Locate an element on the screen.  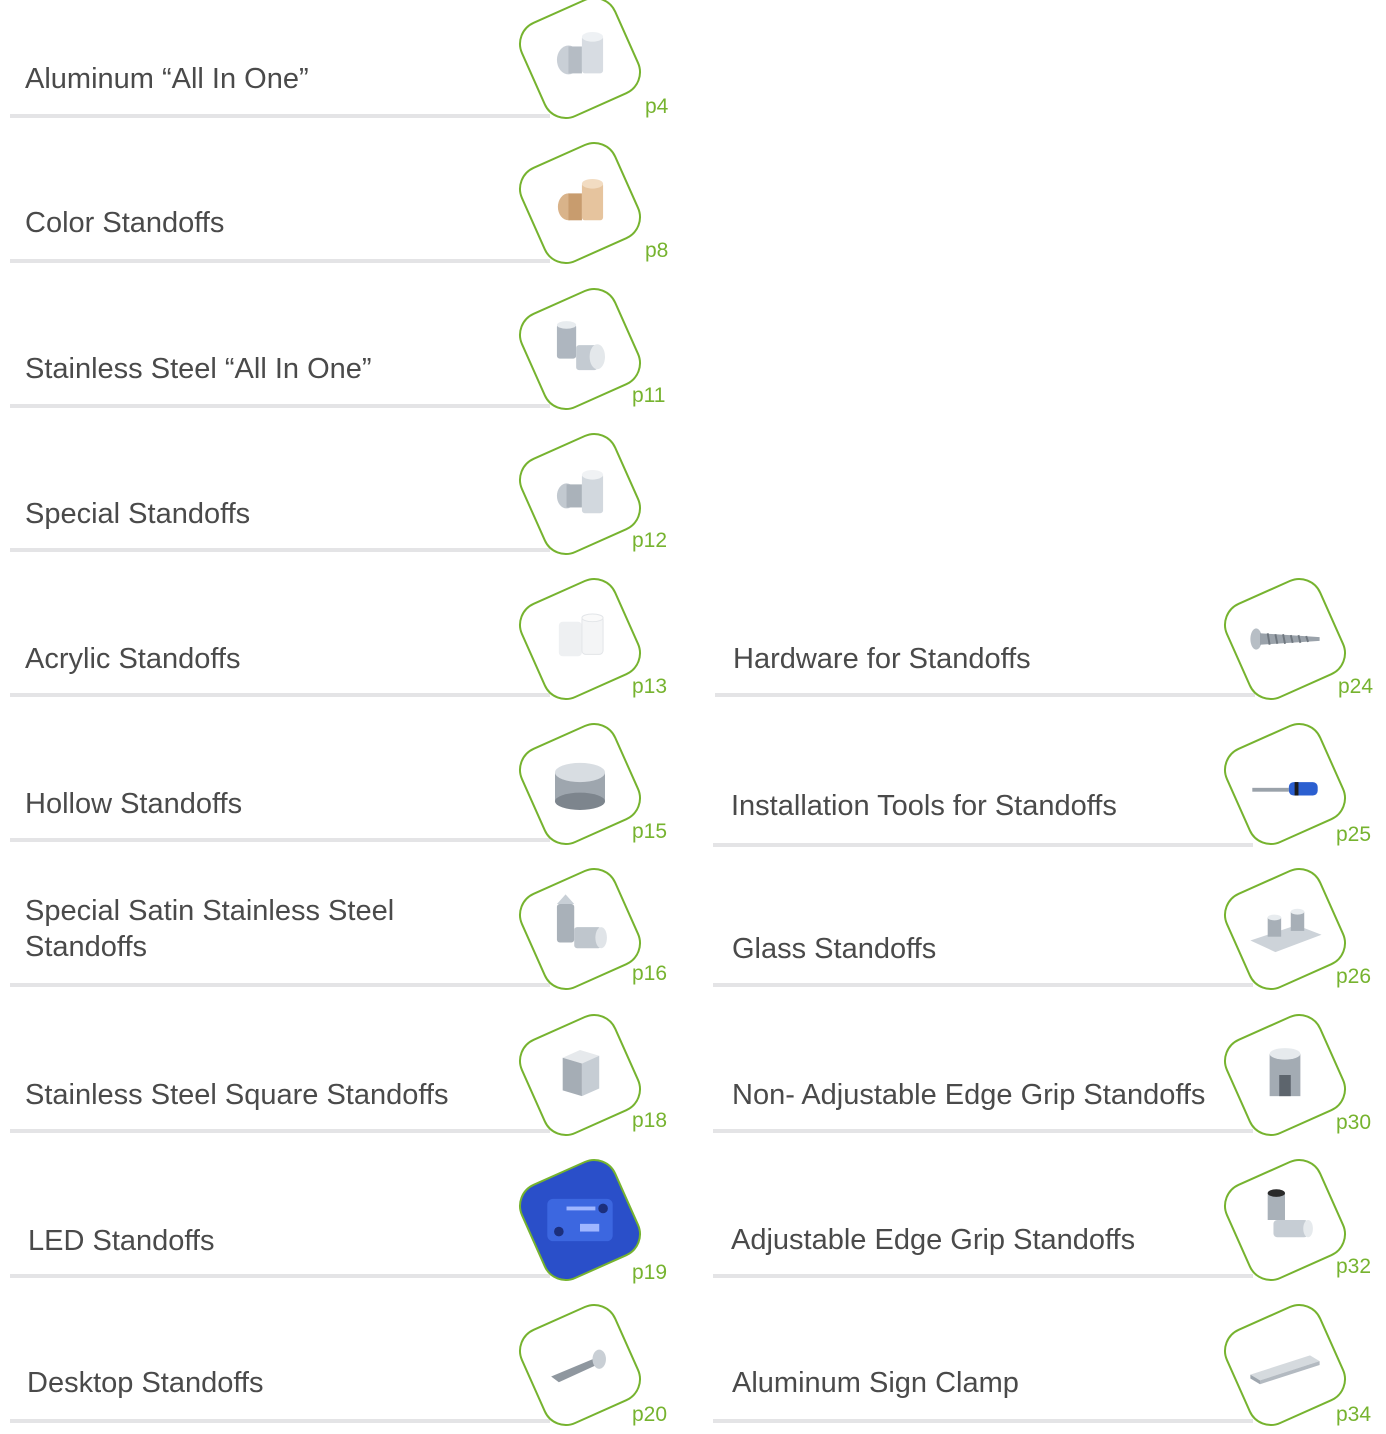
entry-title: Hardware for Standoffs is located at coordinates (882, 659).